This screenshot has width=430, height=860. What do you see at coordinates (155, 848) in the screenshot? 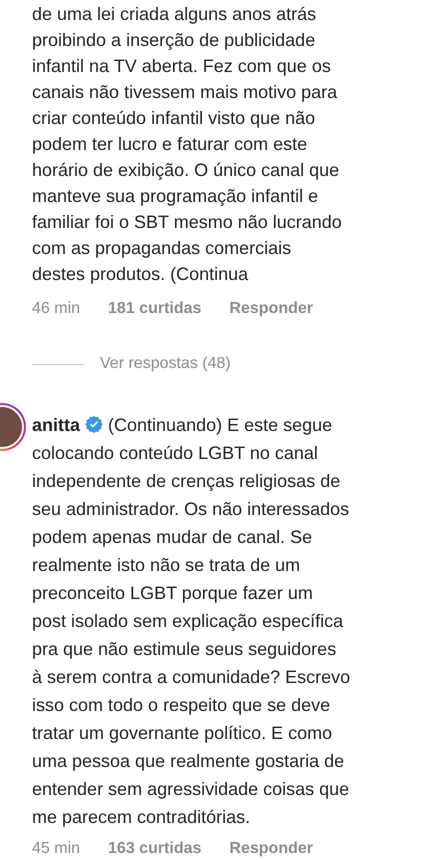
I see `likes-count-button: 163 curtidas` at bounding box center [155, 848].